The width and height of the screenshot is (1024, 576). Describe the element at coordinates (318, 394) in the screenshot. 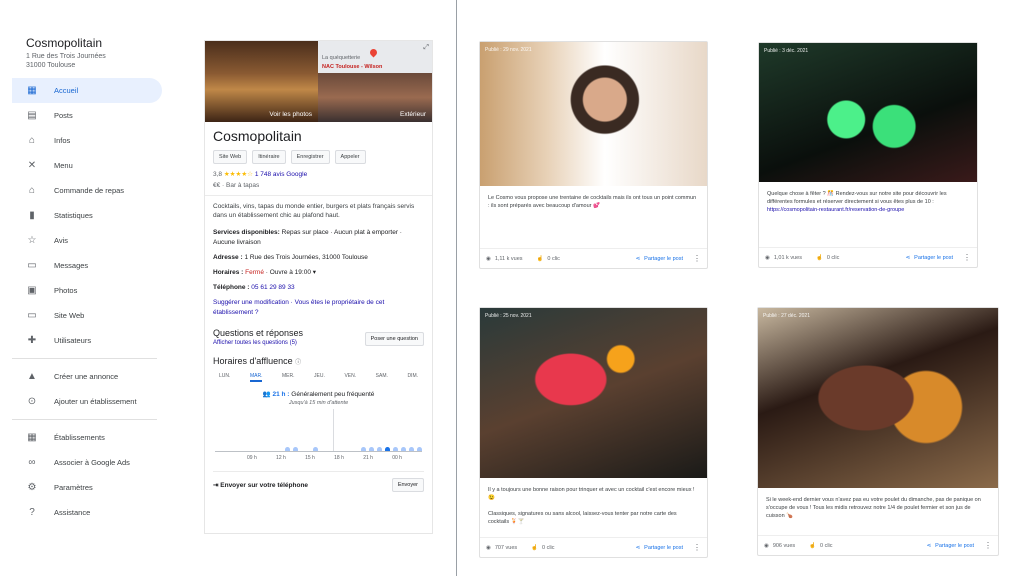

I see `busy-summary: 👥 21 h : Généralement peu fréquenté` at that location.